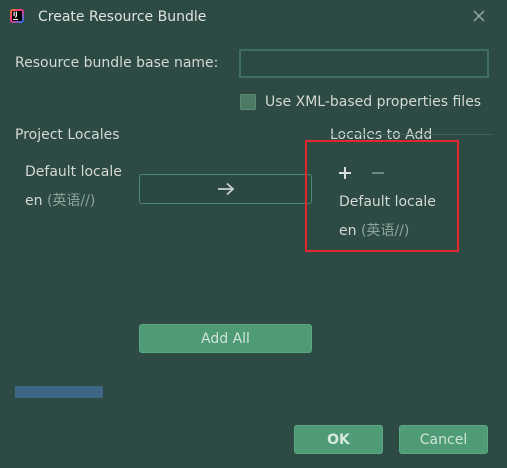 Image resolution: width=507 pixels, height=468 pixels. Describe the element at coordinates (387, 202) in the screenshot. I see `locale-to-add-default: Default locale` at that location.